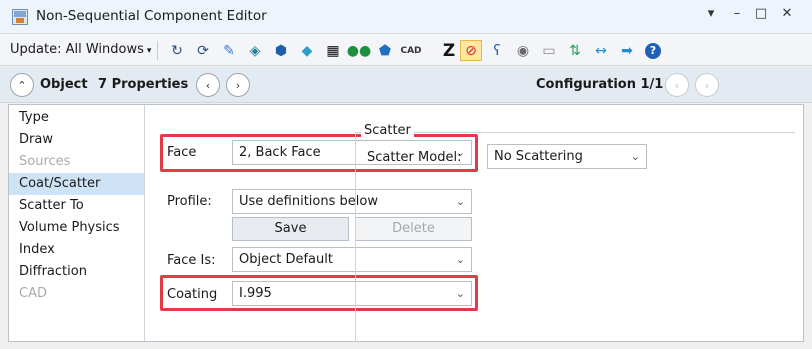  I want to click on chevron-down-icon: ⌄, so click(635, 156).